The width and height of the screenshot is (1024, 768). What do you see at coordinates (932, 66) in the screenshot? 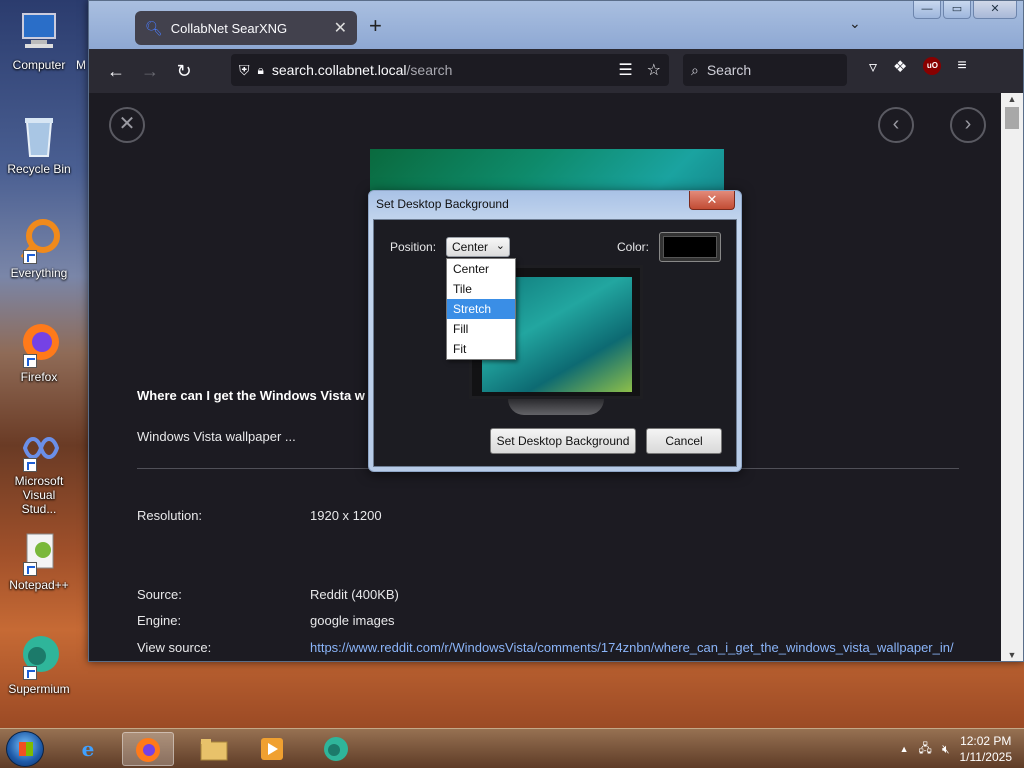
I see `ublock-origin-icon: uO` at bounding box center [932, 66].